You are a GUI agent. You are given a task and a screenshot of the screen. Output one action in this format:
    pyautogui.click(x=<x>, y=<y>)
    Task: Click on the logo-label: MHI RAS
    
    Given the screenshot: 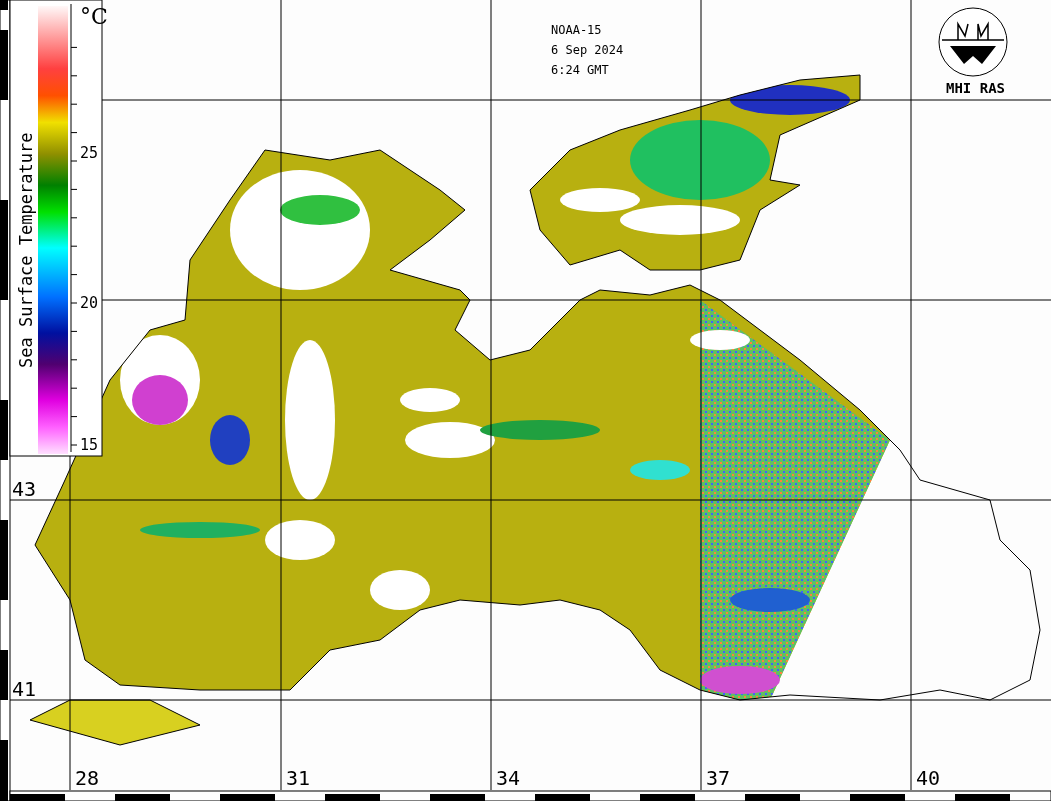 What is the action you would take?
    pyautogui.click(x=975, y=88)
    